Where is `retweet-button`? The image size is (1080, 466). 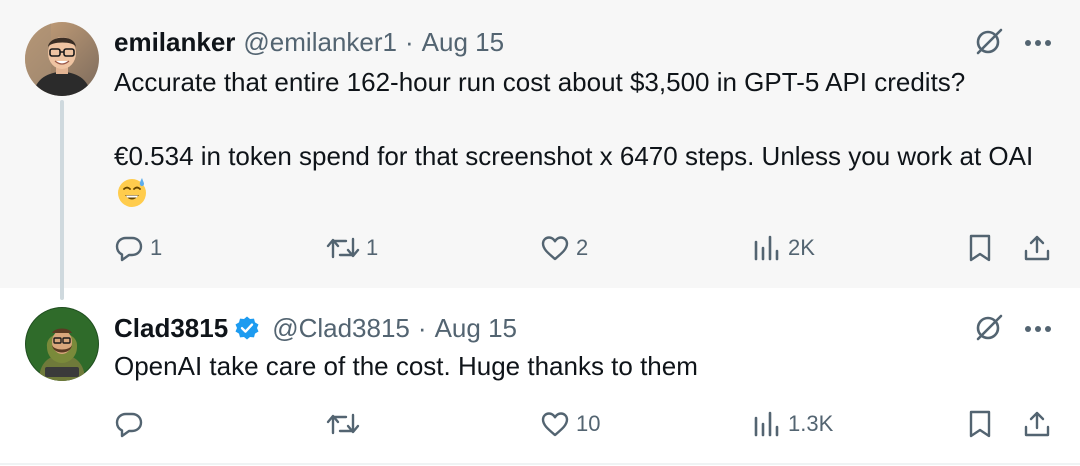
retweet-button is located at coordinates (346, 424).